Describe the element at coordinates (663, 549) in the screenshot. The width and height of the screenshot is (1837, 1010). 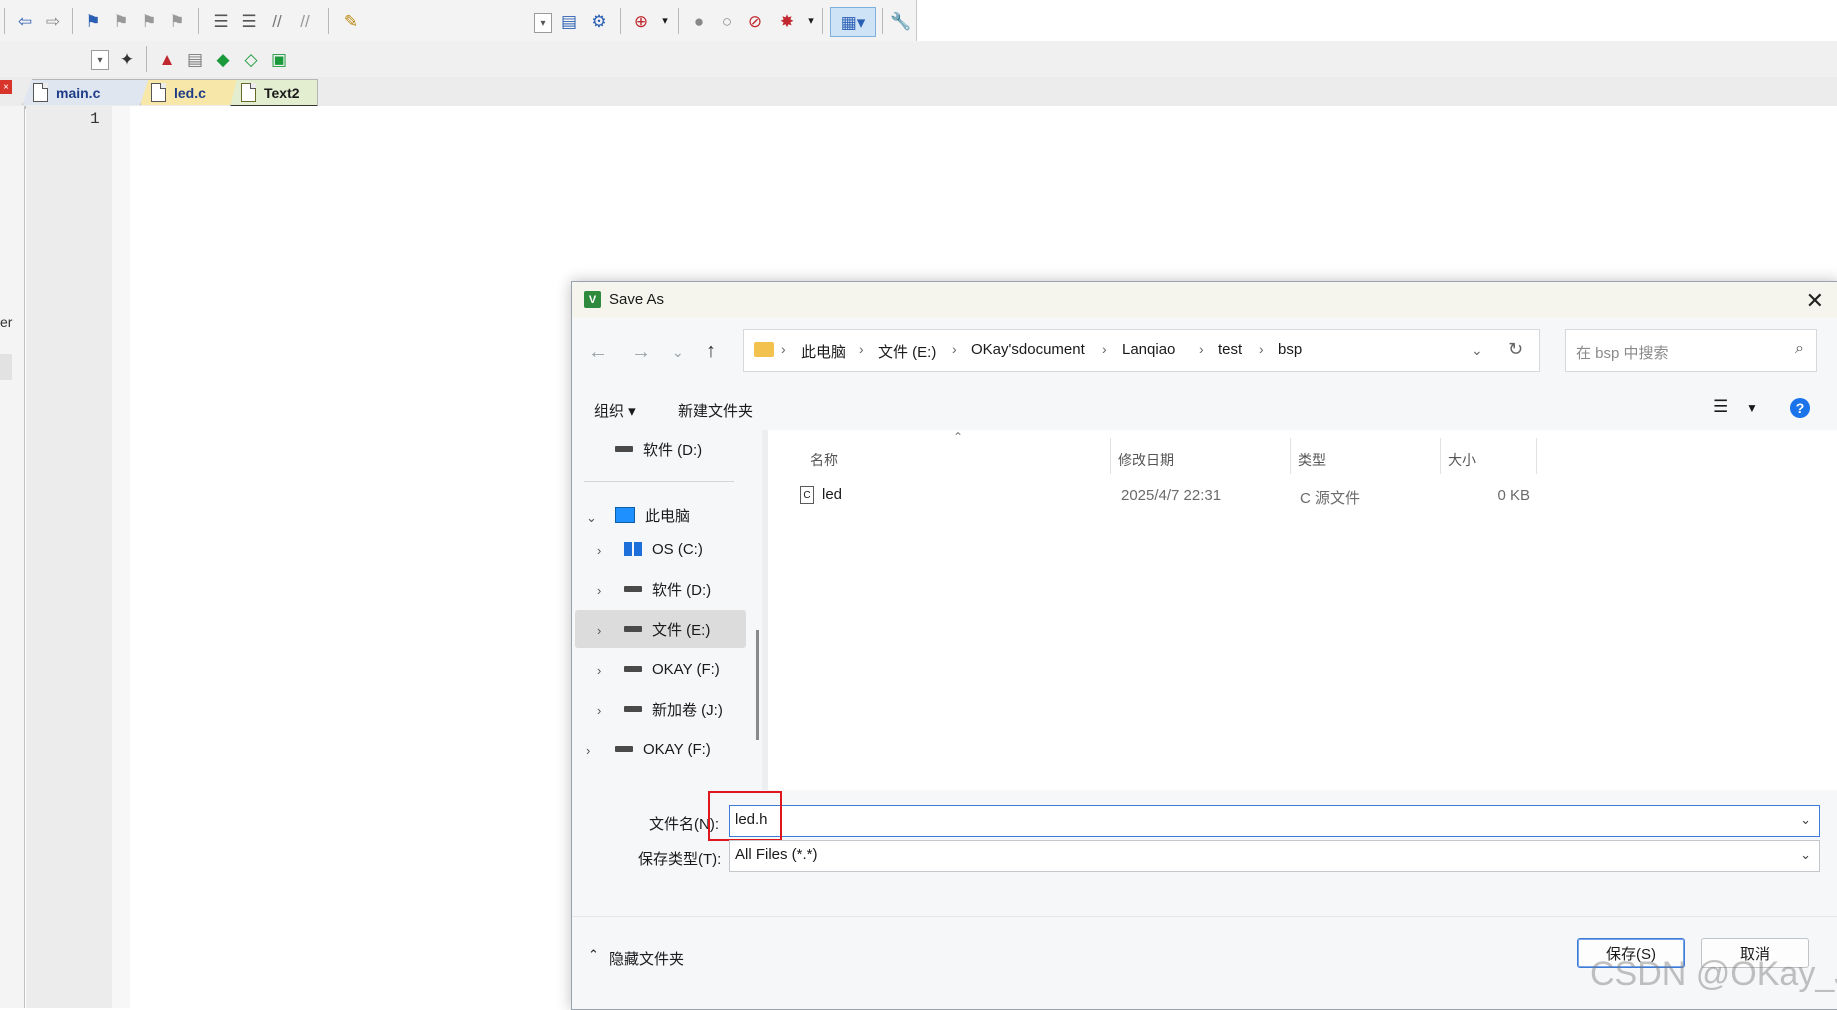
I see `tree-item-drive-c: OS (C:)` at that location.